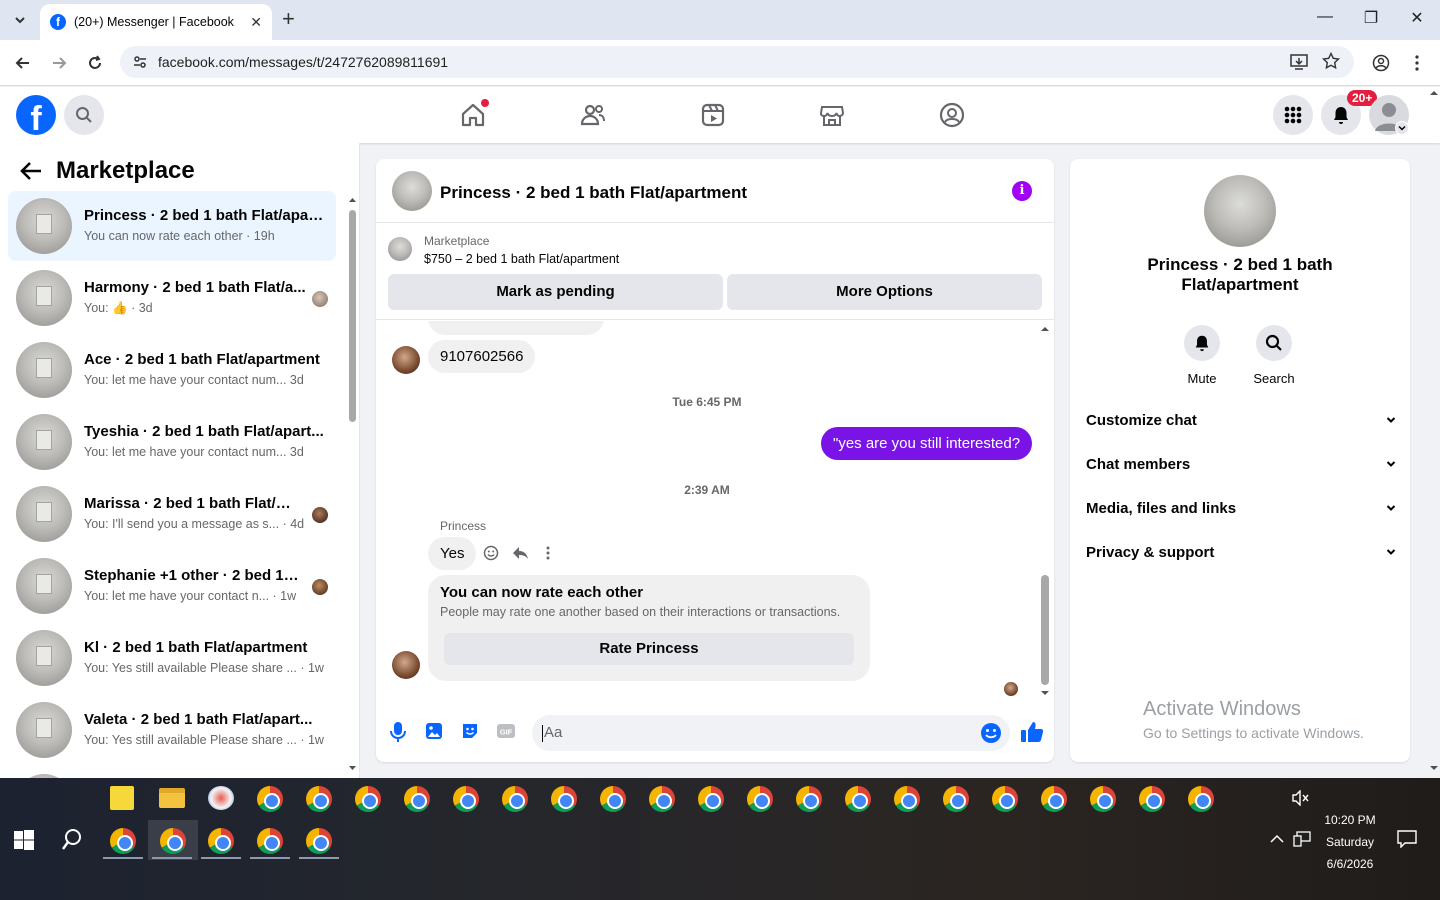 The width and height of the screenshot is (1440, 900). I want to click on chat-members-section: Chat members, so click(1241, 464).